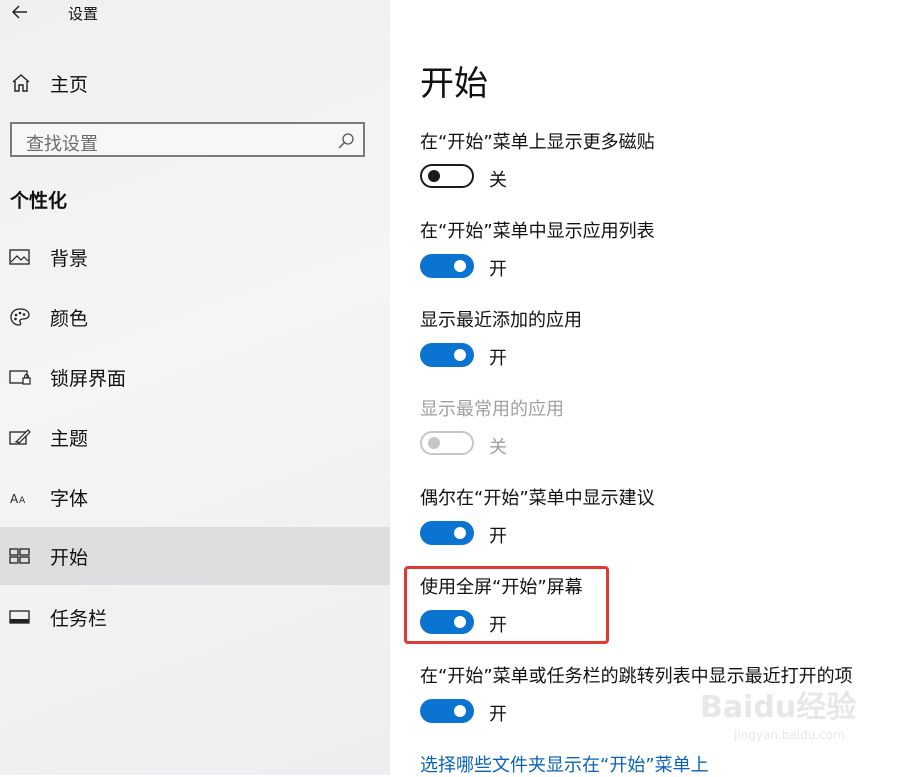 The width and height of the screenshot is (910, 777). Describe the element at coordinates (69, 558) in the screenshot. I see `sidebar-item-label: 开始` at that location.